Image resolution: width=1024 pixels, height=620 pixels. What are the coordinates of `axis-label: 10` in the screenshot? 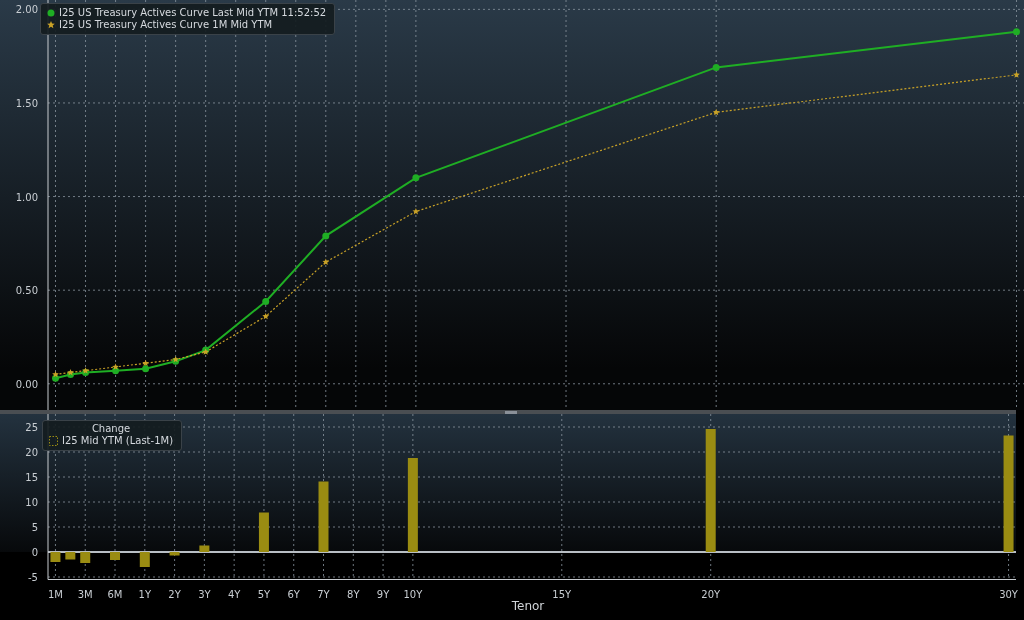 It's located at (31, 502).